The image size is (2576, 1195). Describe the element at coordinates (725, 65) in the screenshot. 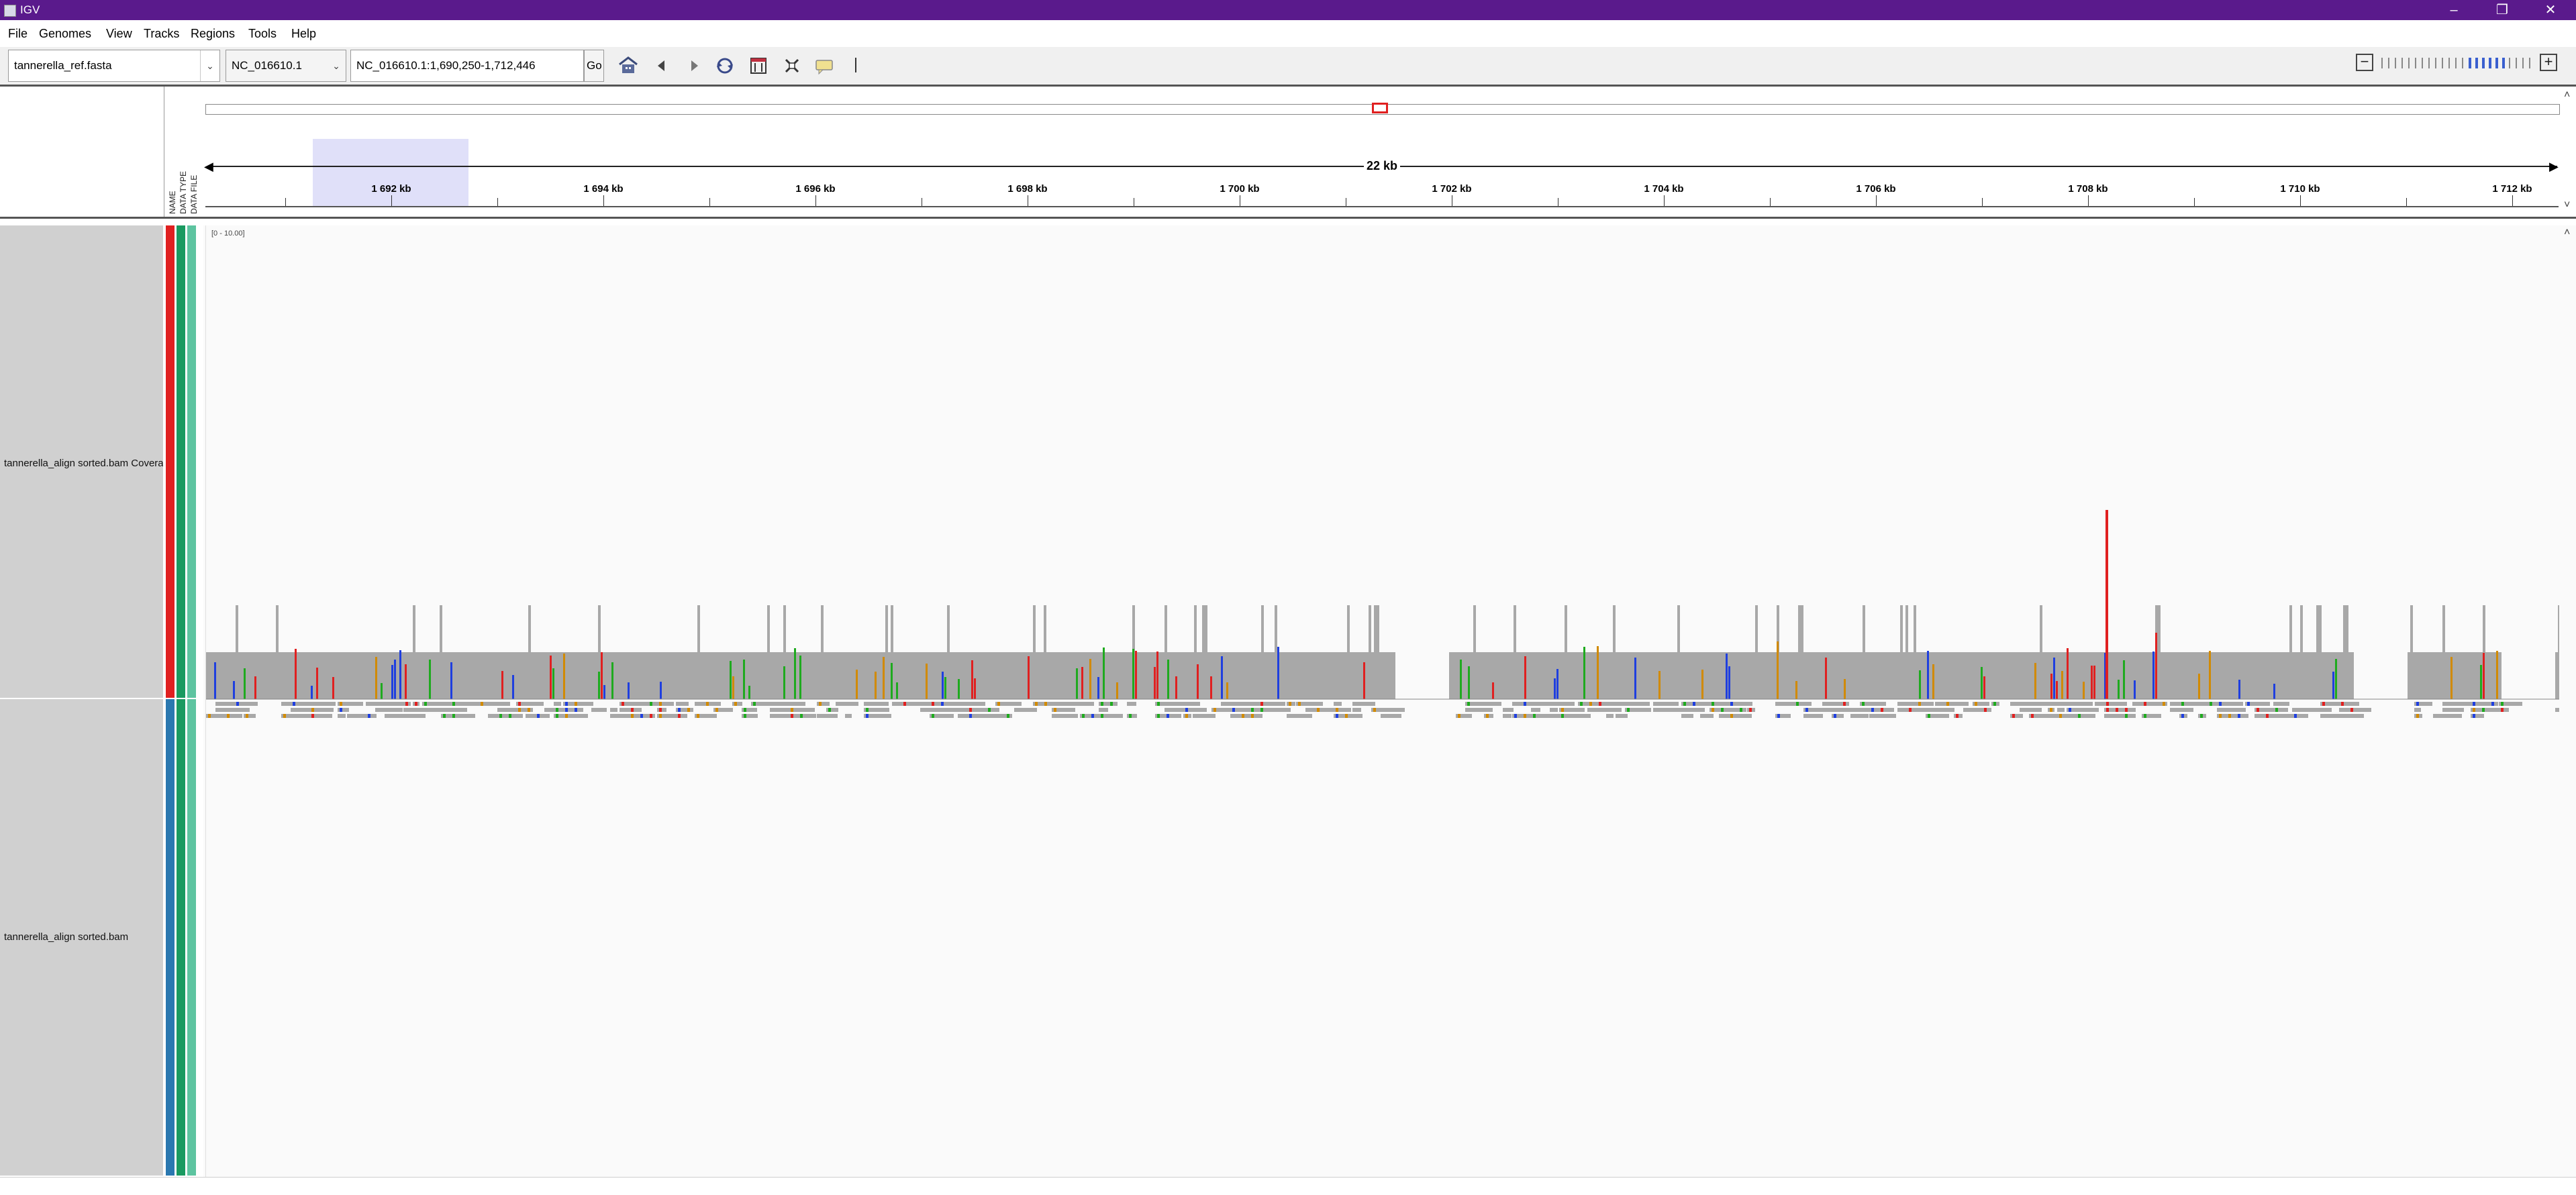

I see `refresh-icon` at that location.